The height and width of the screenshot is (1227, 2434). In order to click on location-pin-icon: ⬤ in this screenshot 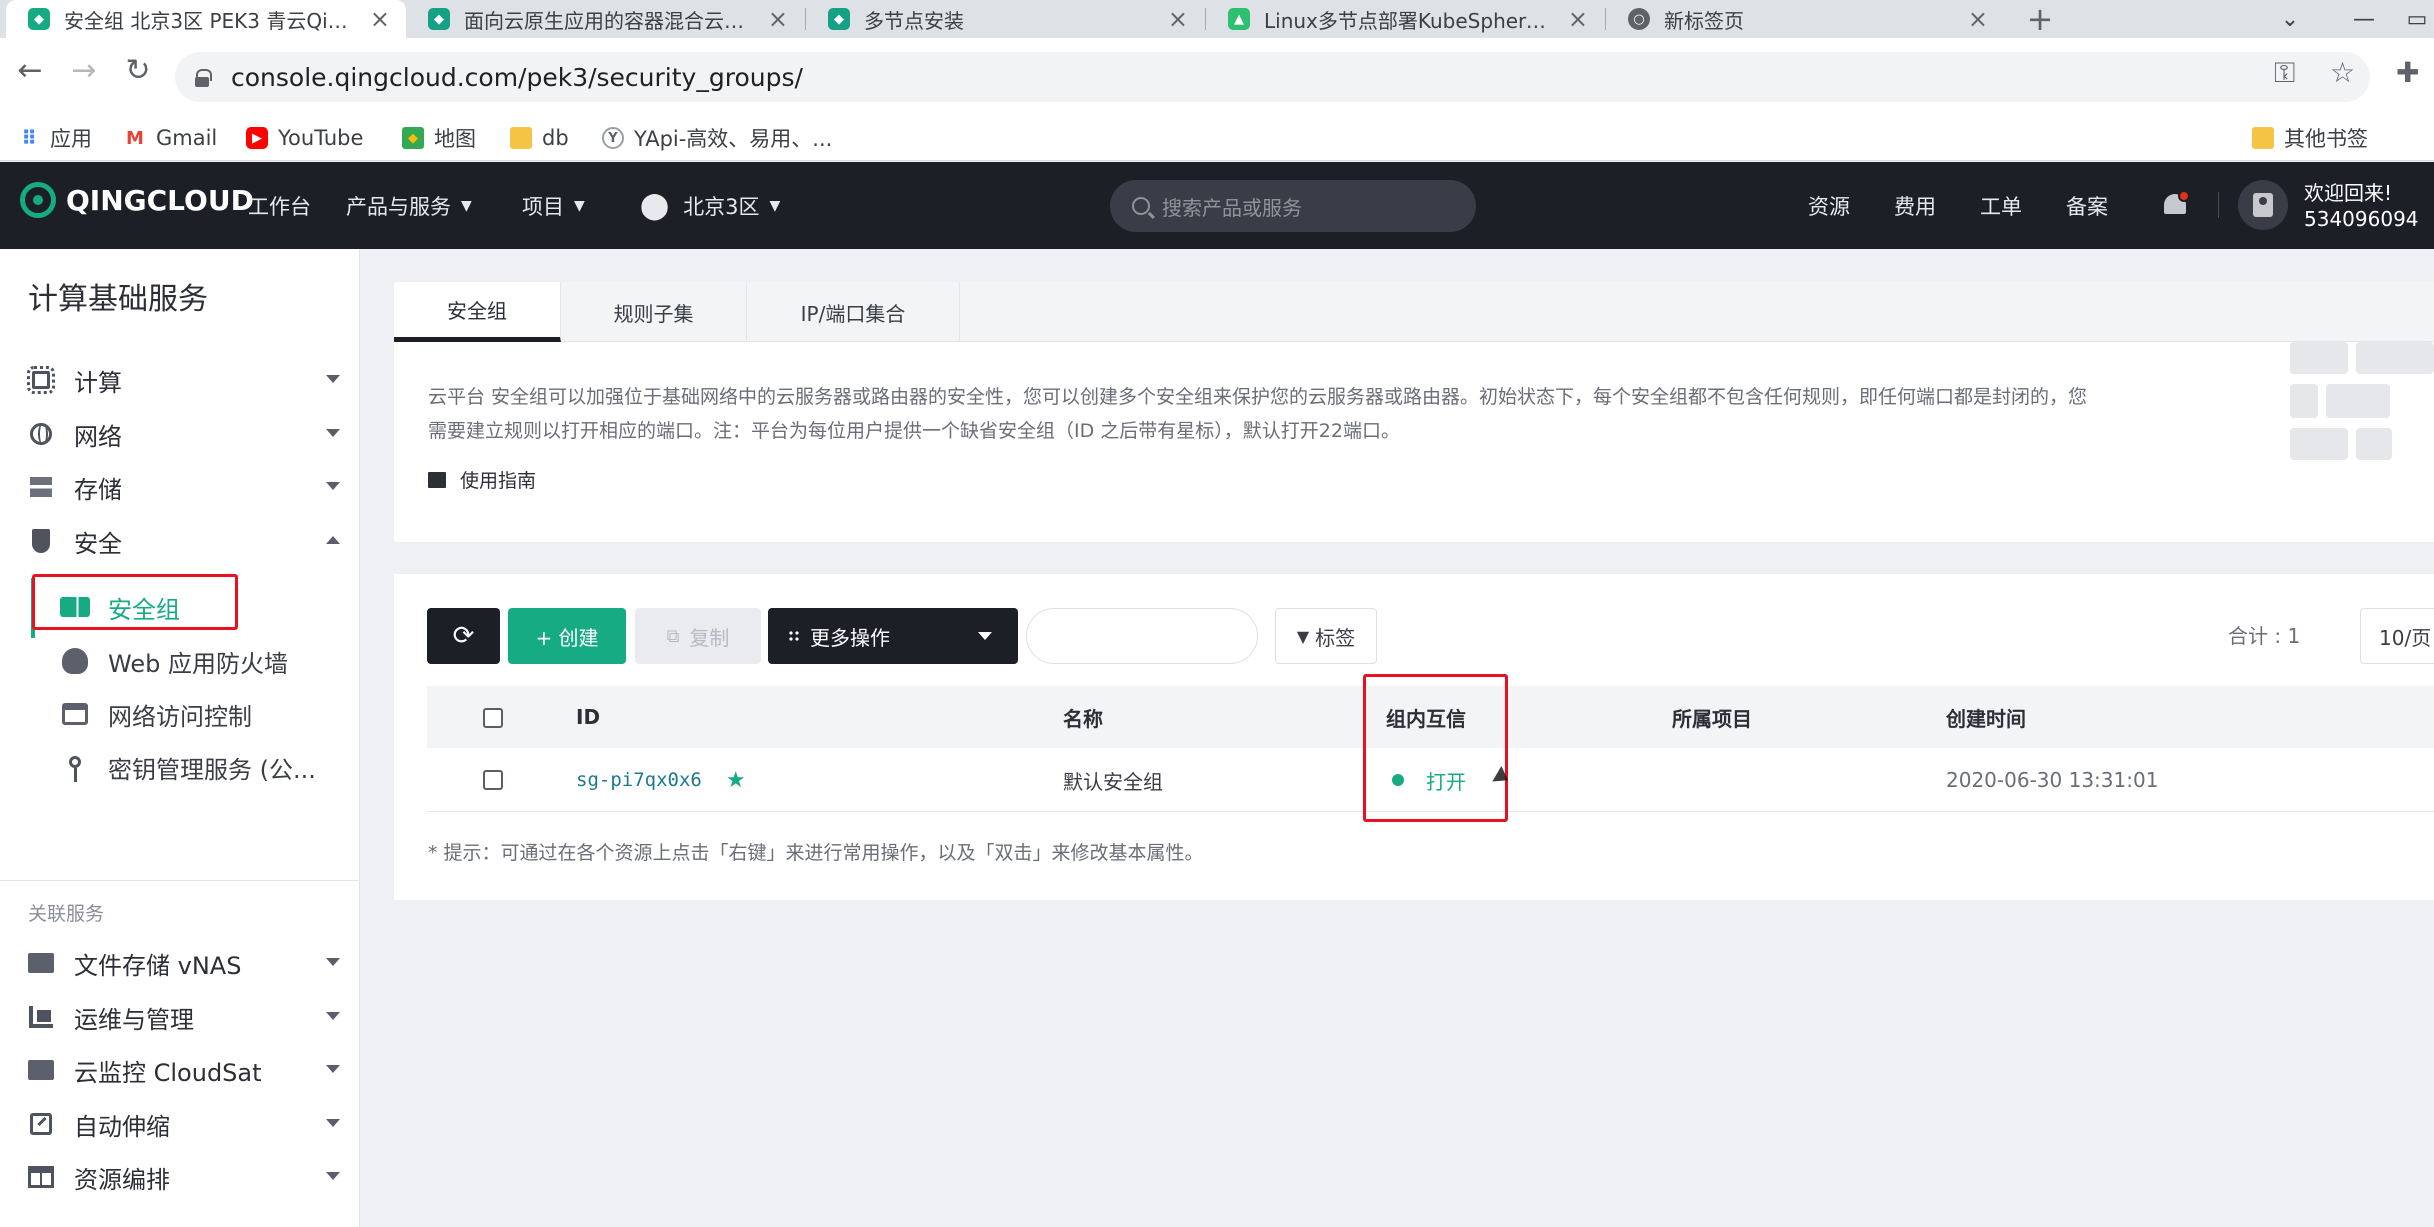, I will do `click(655, 205)`.